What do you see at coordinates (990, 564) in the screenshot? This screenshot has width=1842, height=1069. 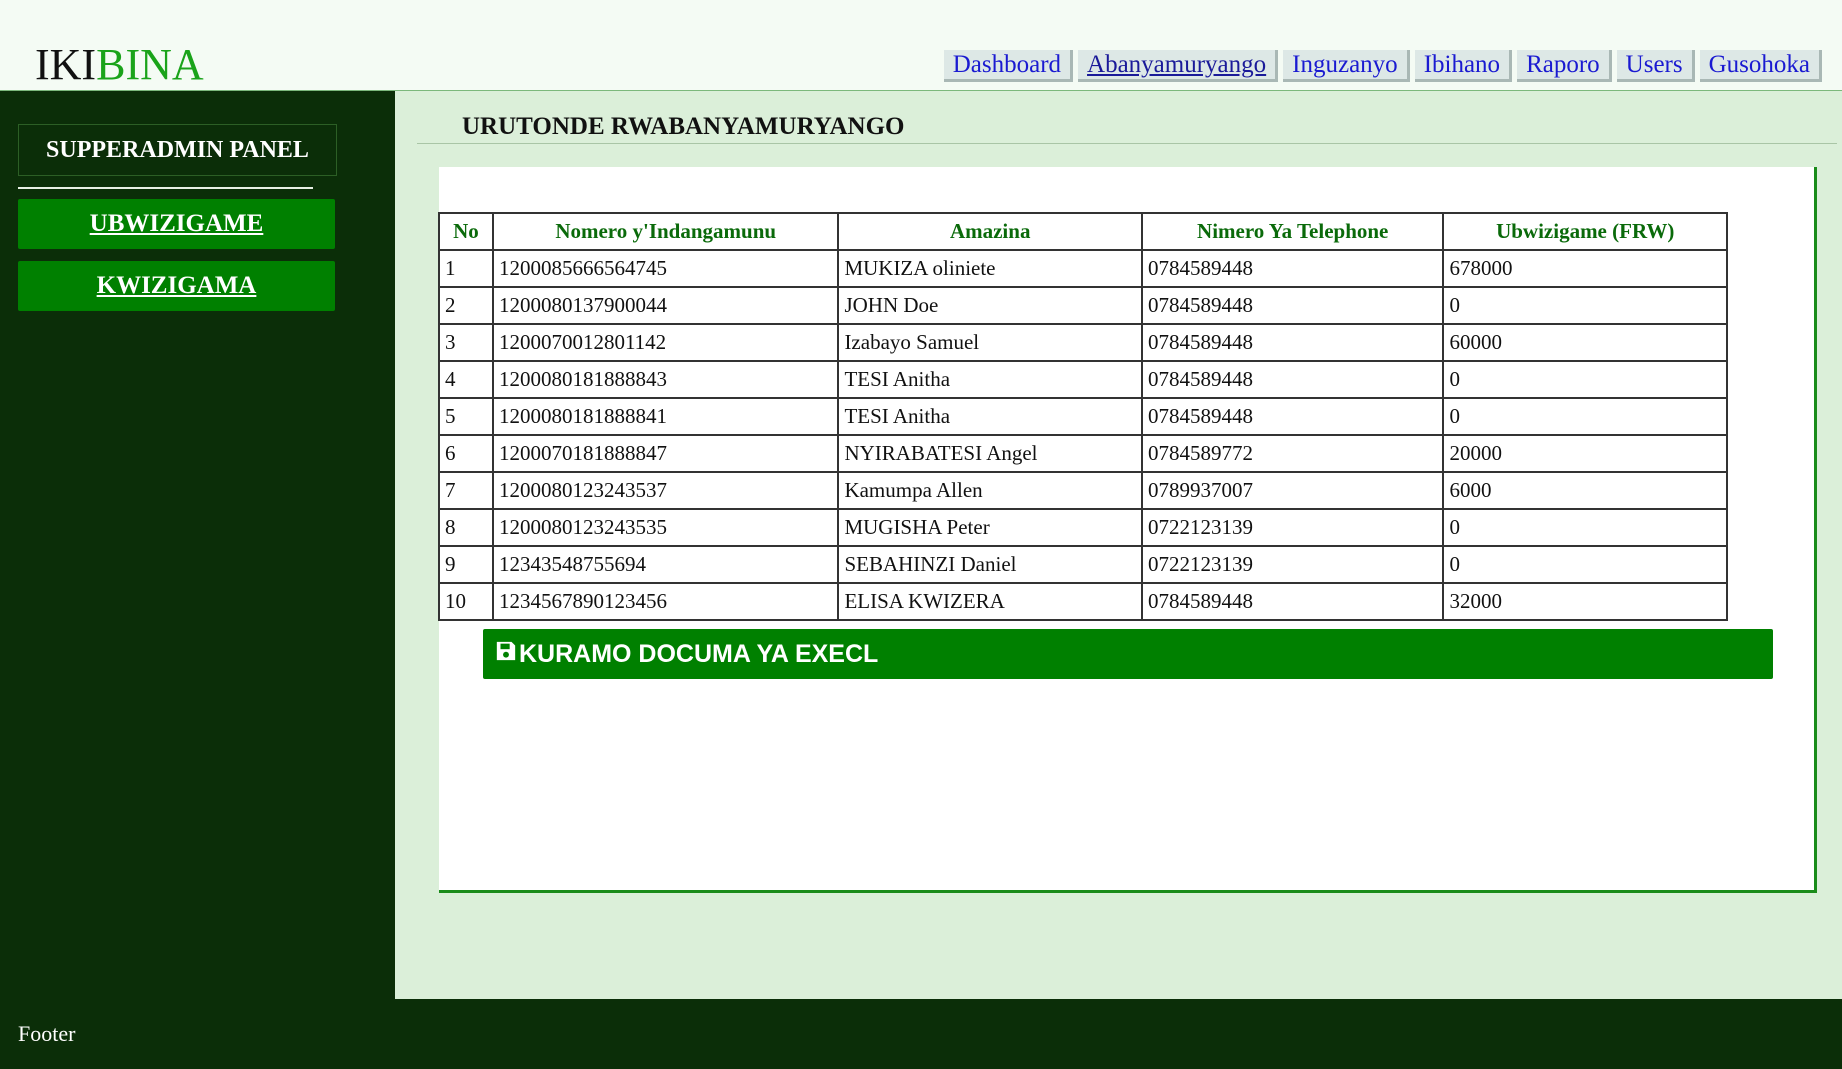 I see `cell-names: SEBAHINZI Daniel` at bounding box center [990, 564].